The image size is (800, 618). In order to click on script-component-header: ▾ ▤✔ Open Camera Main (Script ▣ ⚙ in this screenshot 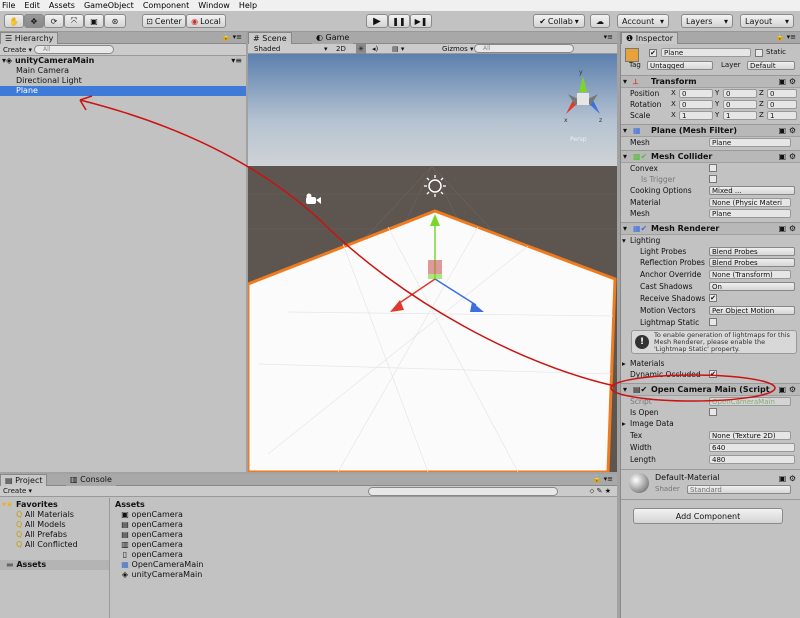, I will do `click(710, 389)`.